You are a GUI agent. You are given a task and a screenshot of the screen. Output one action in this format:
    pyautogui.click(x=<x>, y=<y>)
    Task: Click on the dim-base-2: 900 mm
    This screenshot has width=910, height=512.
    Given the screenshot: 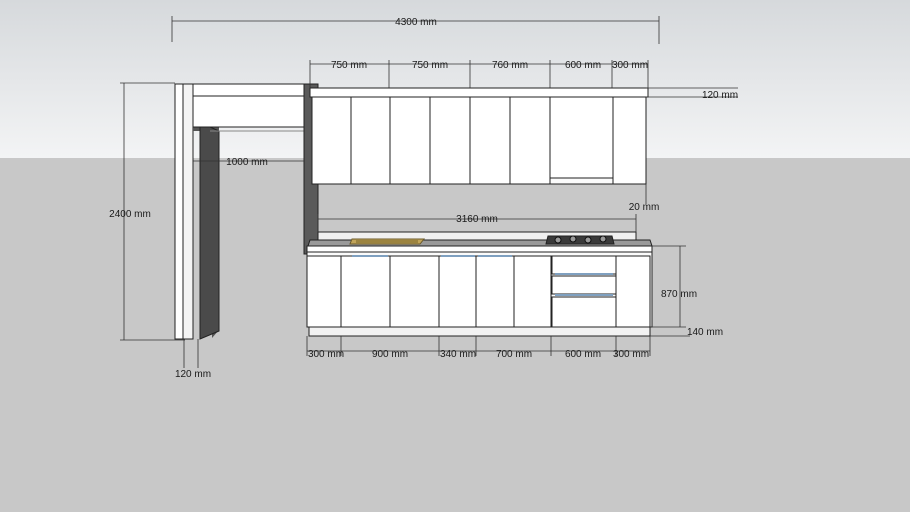 What is the action you would take?
    pyautogui.click(x=390, y=354)
    